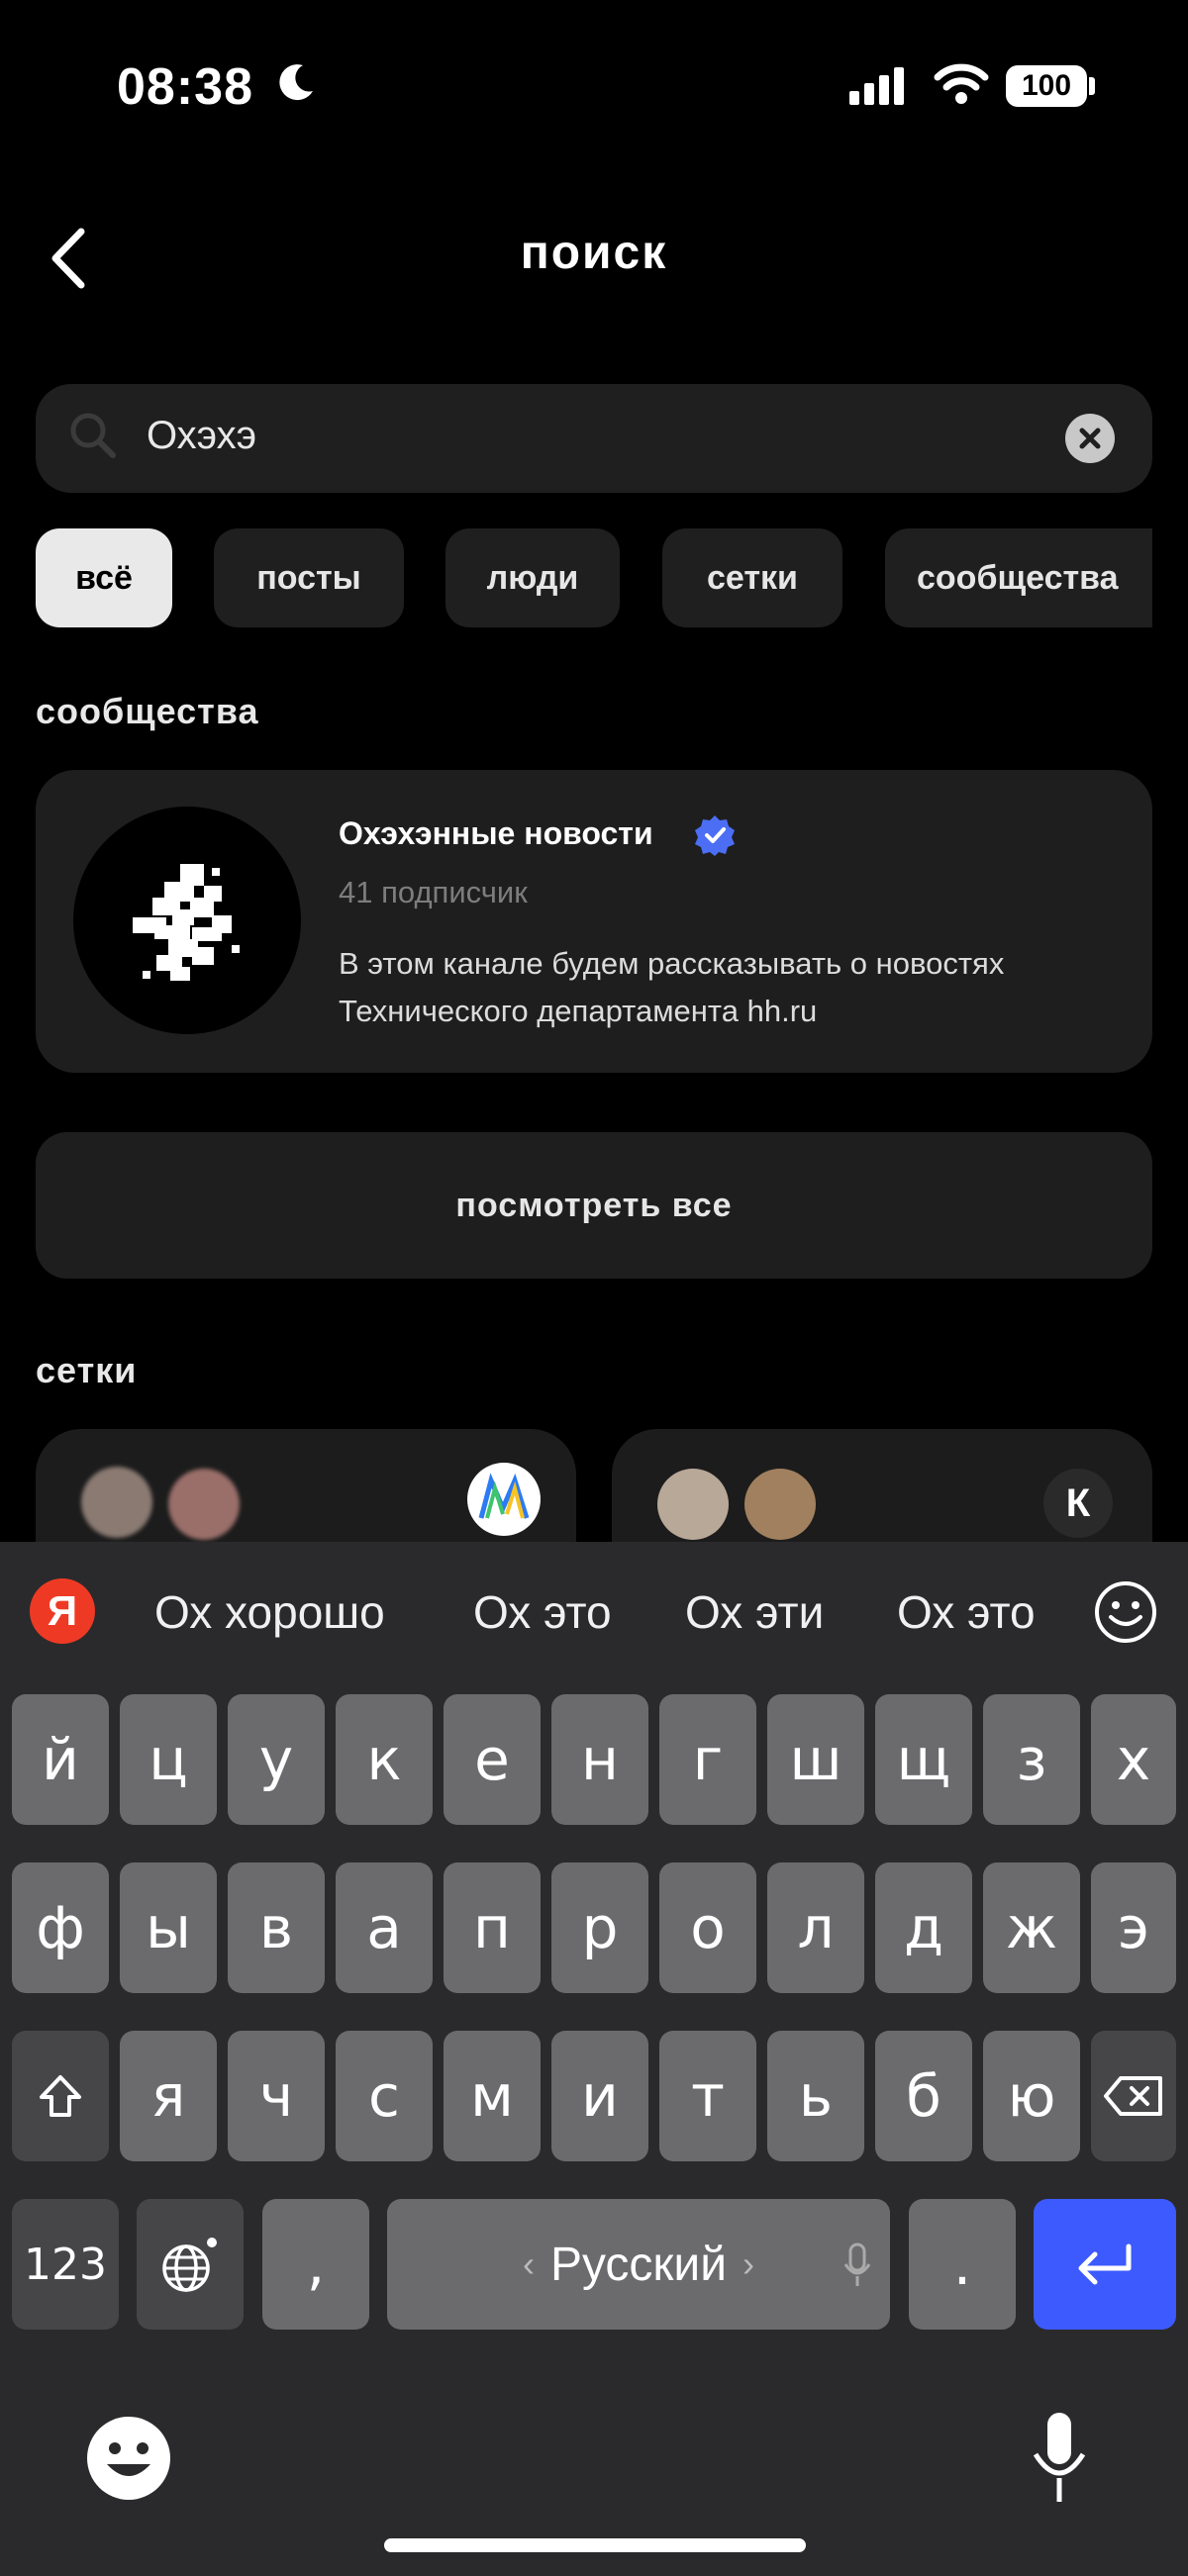 The width and height of the screenshot is (1188, 2576). I want to click on key: о, so click(707, 1927).